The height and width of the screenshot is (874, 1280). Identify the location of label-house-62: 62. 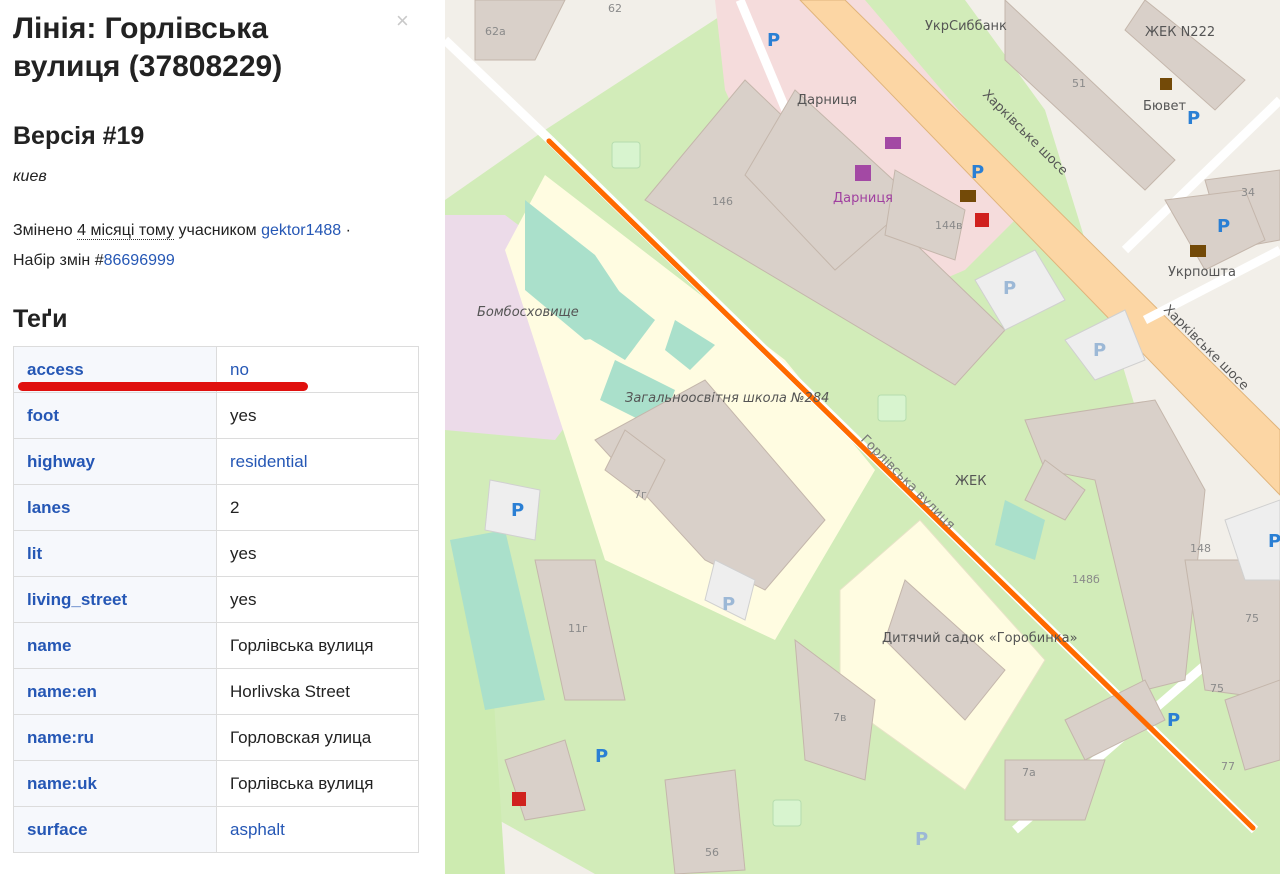
(615, 8).